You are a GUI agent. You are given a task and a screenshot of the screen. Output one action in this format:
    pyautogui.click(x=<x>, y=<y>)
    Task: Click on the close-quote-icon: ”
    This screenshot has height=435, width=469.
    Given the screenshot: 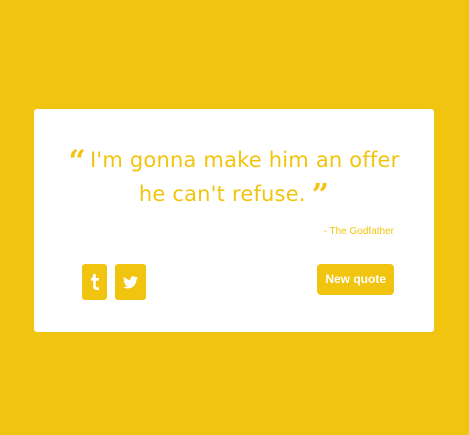 What is the action you would take?
    pyautogui.click(x=320, y=195)
    